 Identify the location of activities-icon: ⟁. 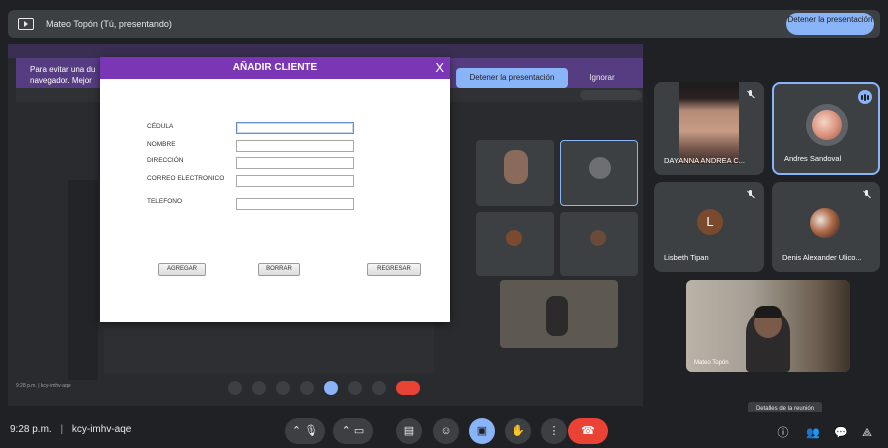
(867, 433).